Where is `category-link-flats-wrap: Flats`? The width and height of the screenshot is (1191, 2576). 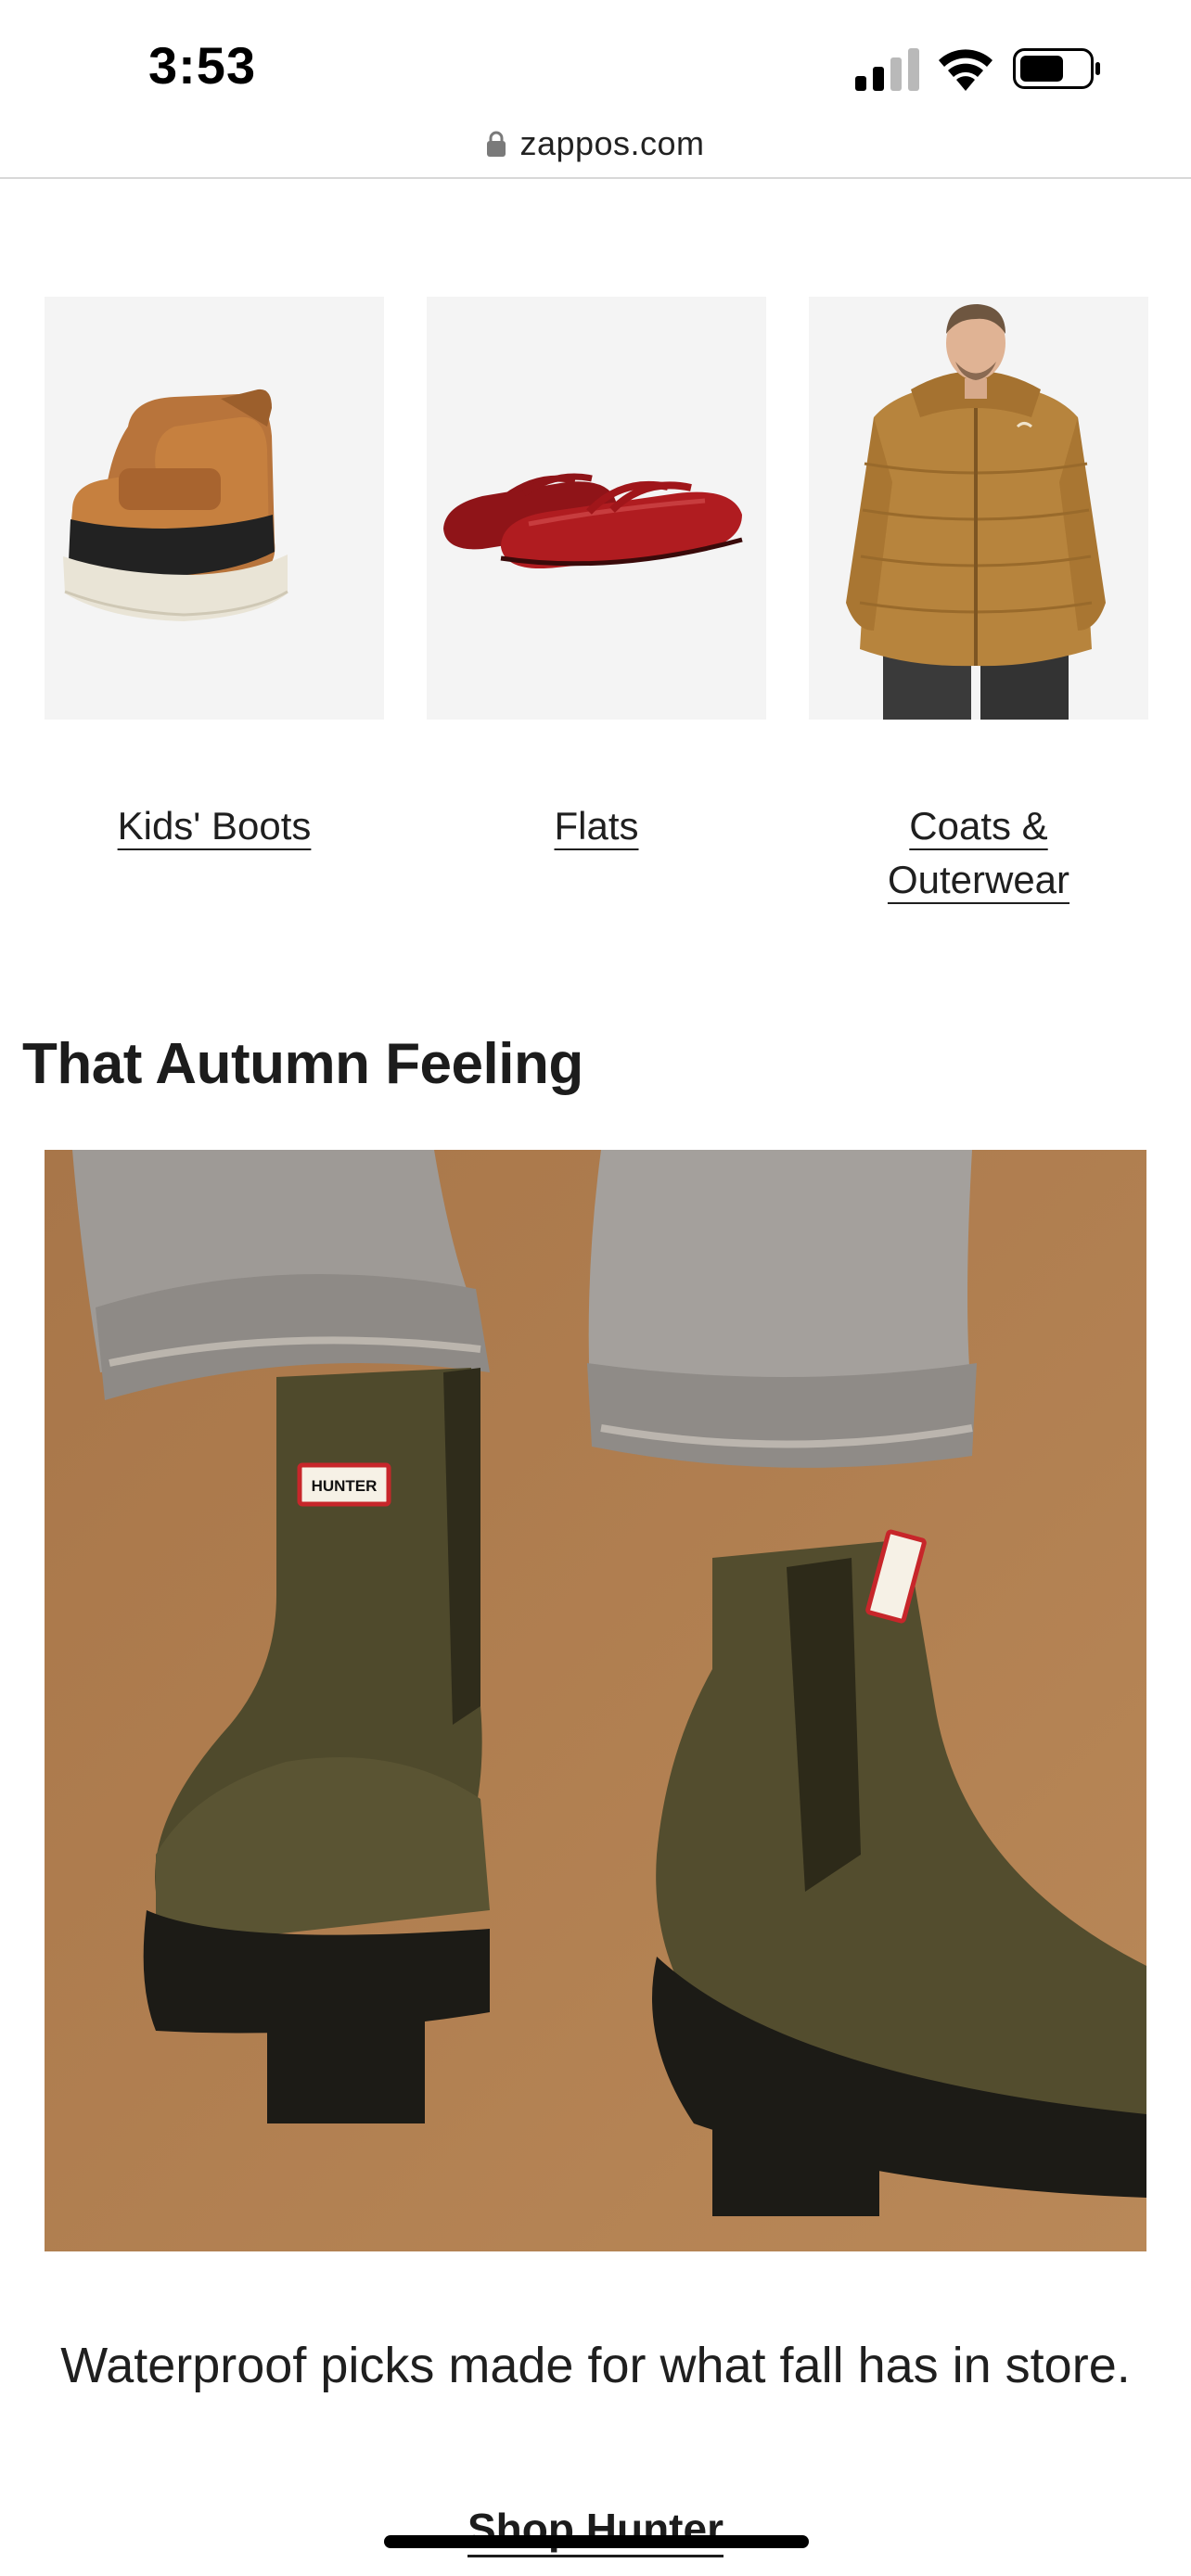 category-link-flats-wrap: Flats is located at coordinates (597, 826).